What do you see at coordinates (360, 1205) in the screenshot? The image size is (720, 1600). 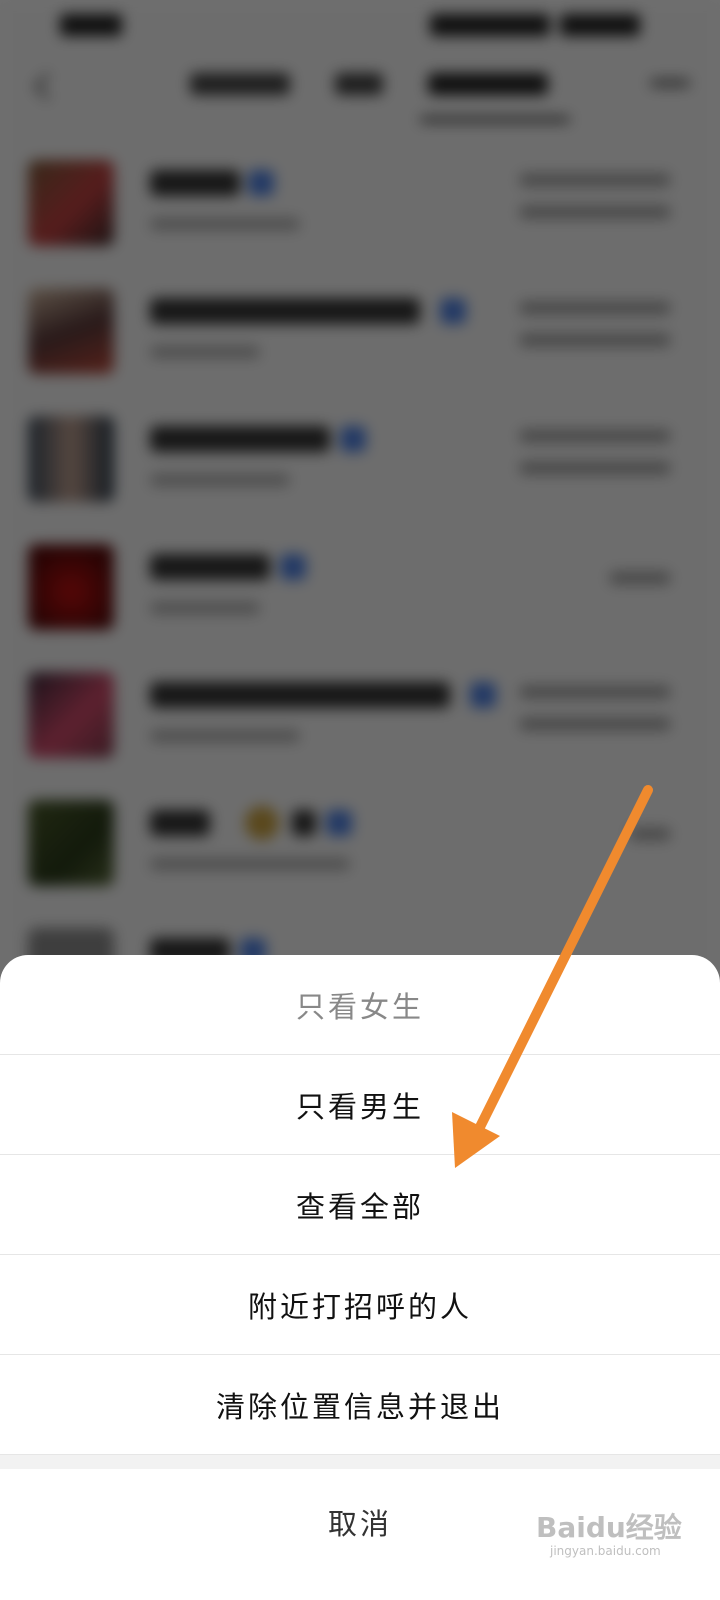 I see `menu-item-view-all: 查看全部` at bounding box center [360, 1205].